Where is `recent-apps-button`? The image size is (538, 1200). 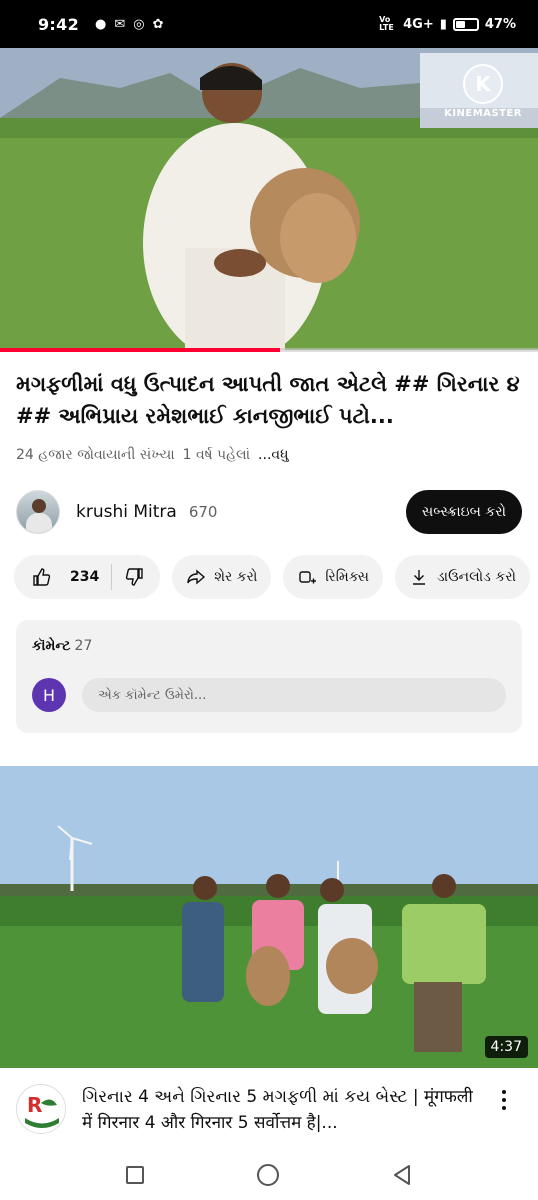
recent-apps-button is located at coordinates (135, 1175).